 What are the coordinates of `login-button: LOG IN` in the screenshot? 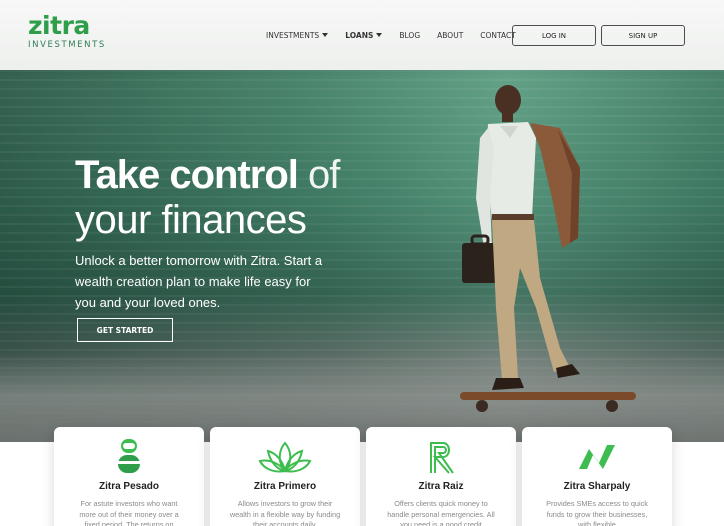 It's located at (554, 35).